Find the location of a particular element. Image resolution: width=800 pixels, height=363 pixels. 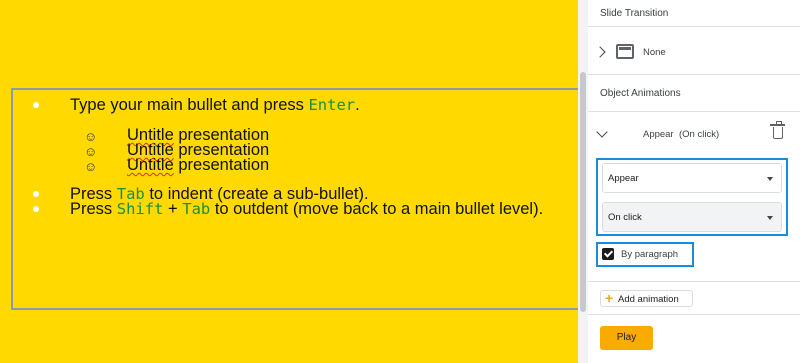

effect-select: Appear is located at coordinates (692, 178).